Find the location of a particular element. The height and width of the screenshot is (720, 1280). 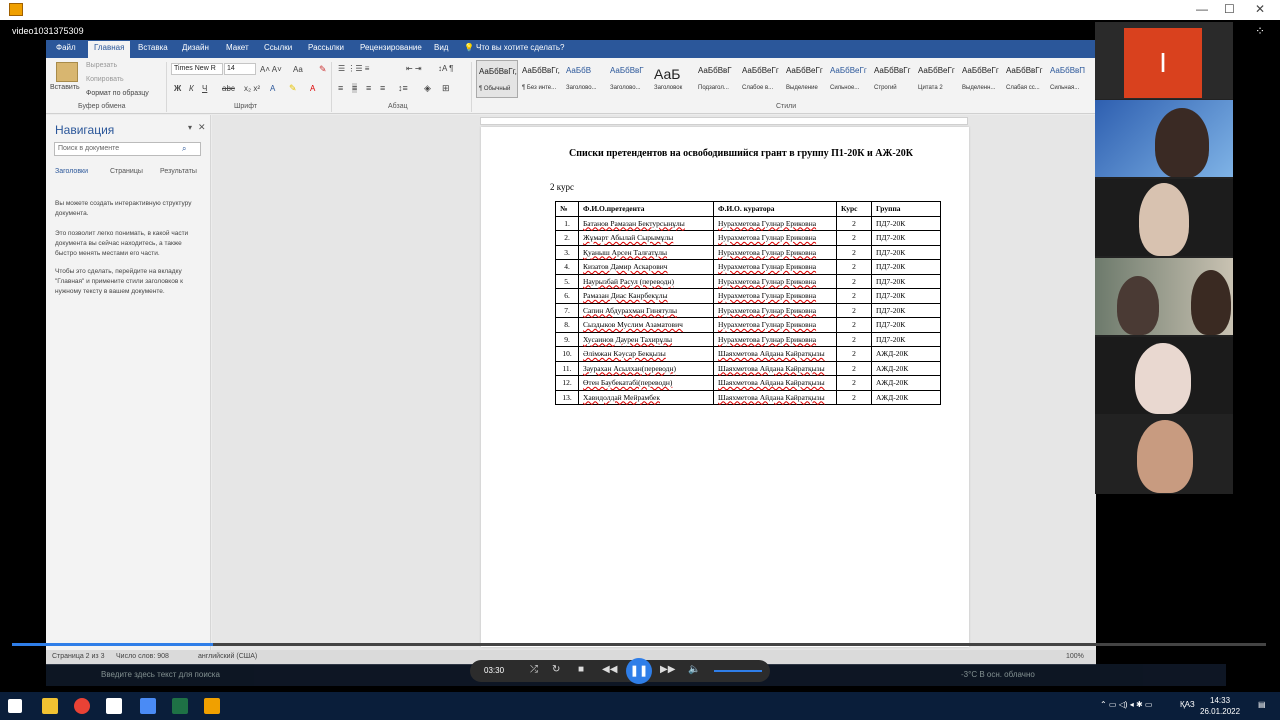

page-counter: Страница 2 из 3 is located at coordinates (78, 656).